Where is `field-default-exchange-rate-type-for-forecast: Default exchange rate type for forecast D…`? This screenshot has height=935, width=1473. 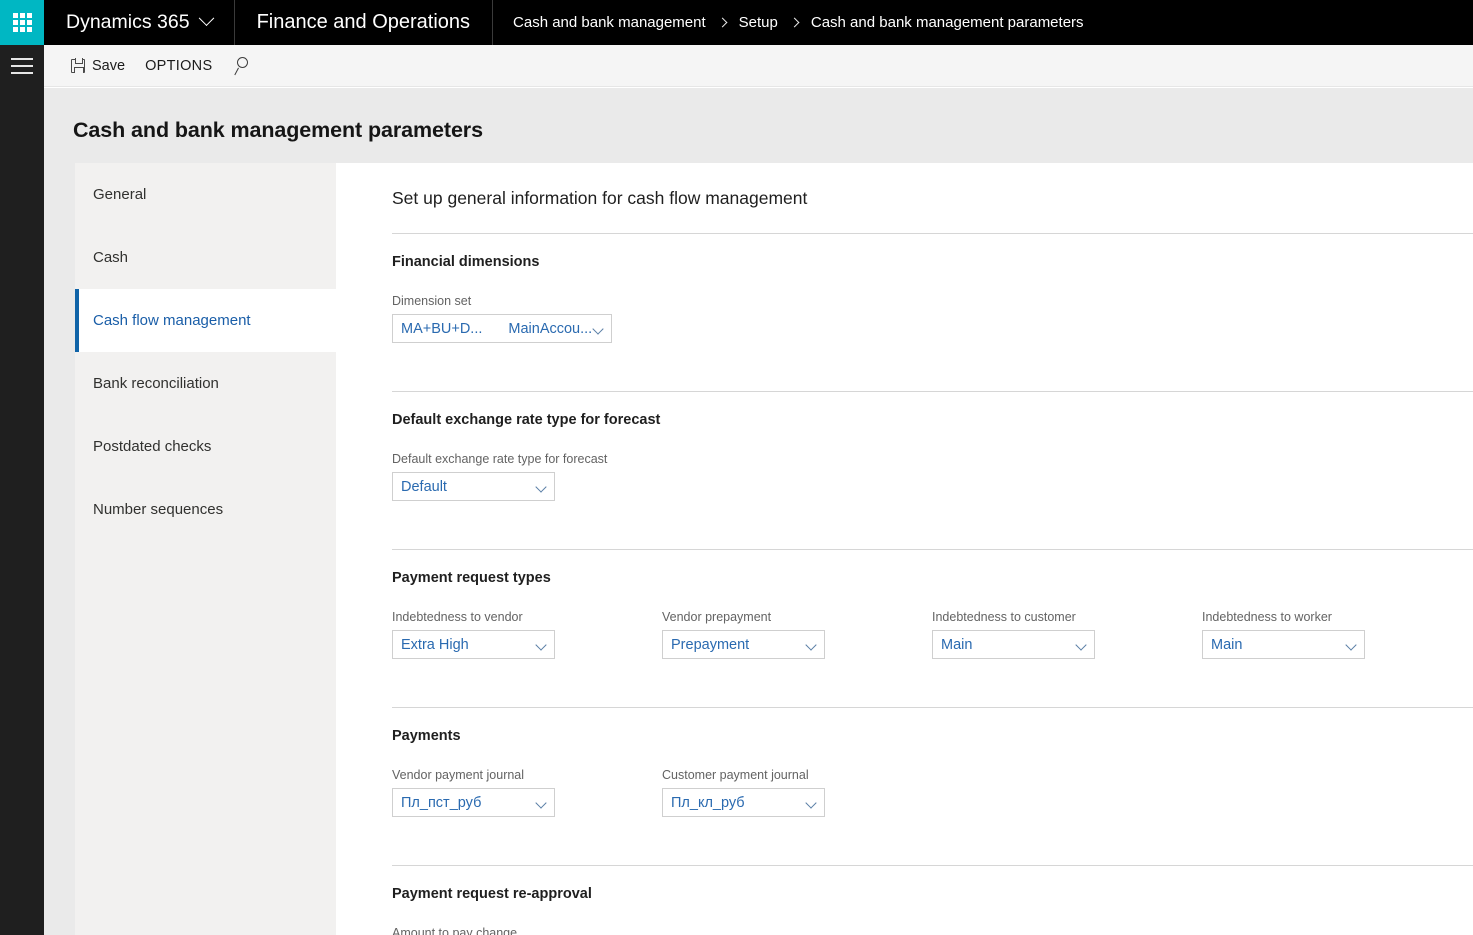 field-default-exchange-rate-type-for-forecast: Default exchange rate type for forecast D… is located at coordinates (527, 476).